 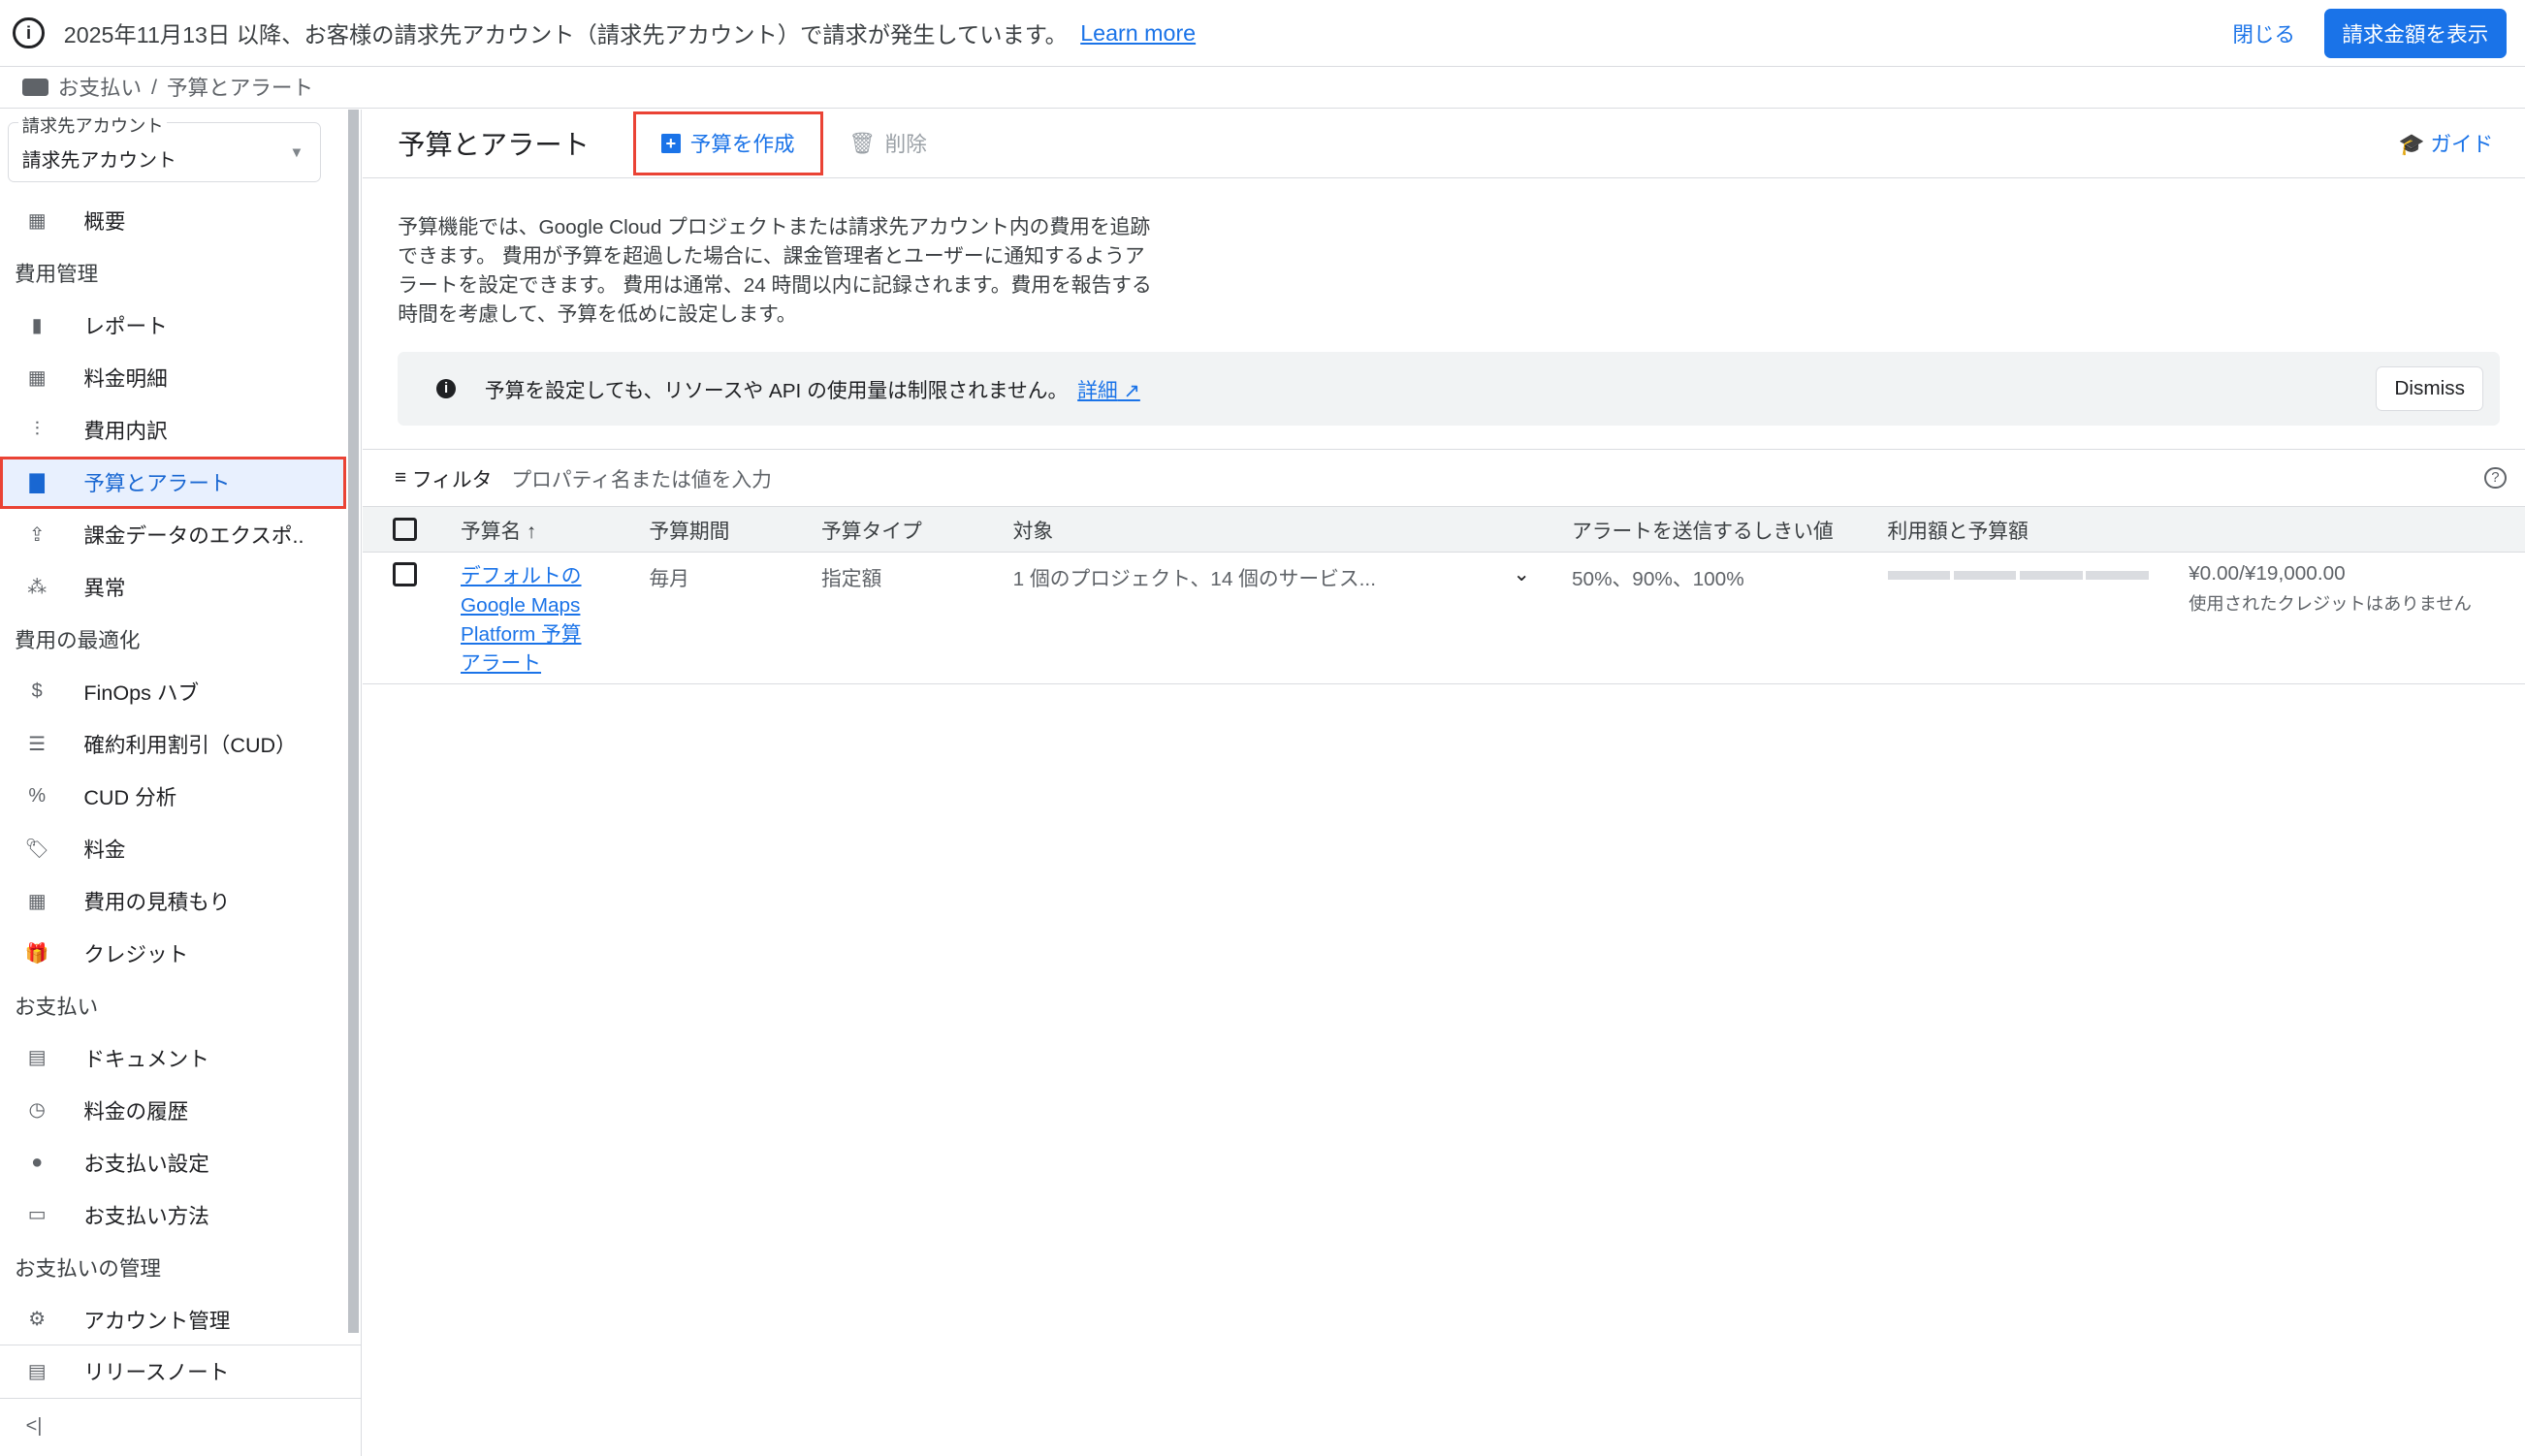 What do you see at coordinates (37, 534) in the screenshot?
I see `sidebar-item-icon: ⇪` at bounding box center [37, 534].